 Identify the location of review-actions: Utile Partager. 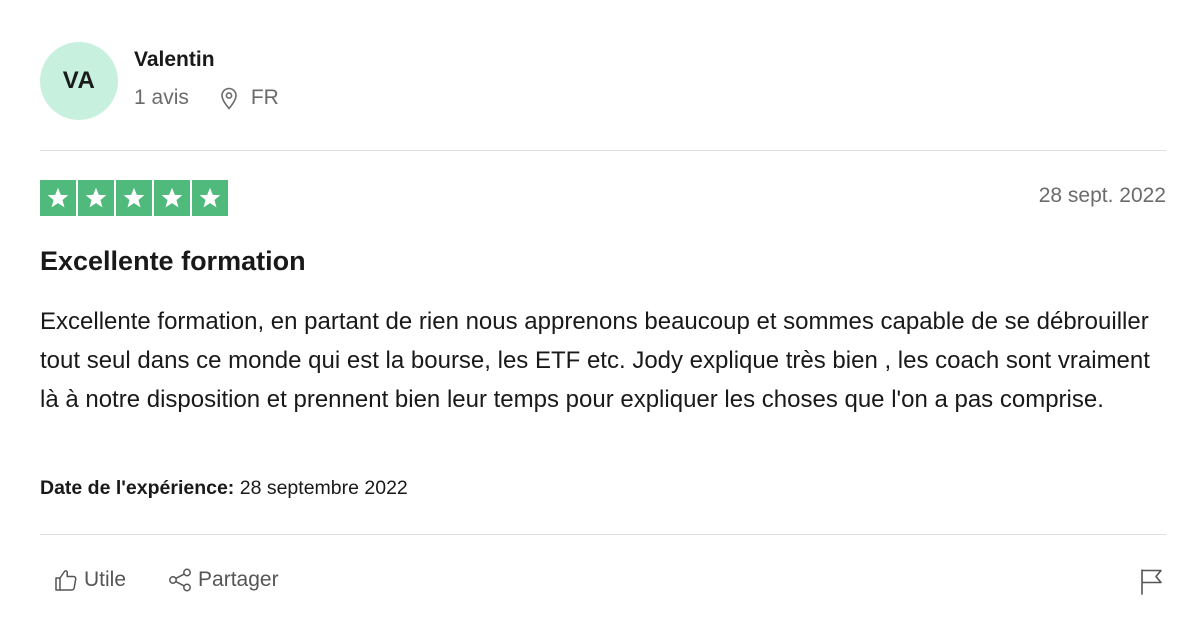
(165, 580).